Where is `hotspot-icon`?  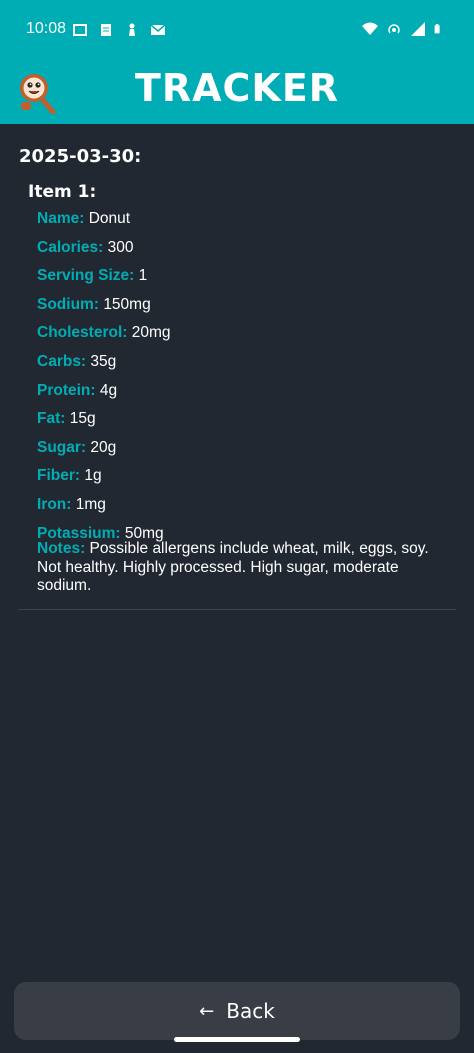 hotspot-icon is located at coordinates (394, 29).